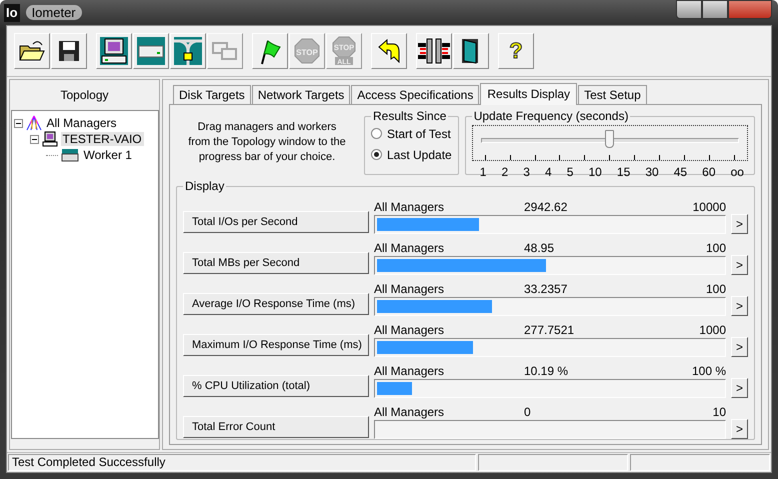  Describe the element at coordinates (681, 172) in the screenshot. I see `tick-label: 45` at that location.